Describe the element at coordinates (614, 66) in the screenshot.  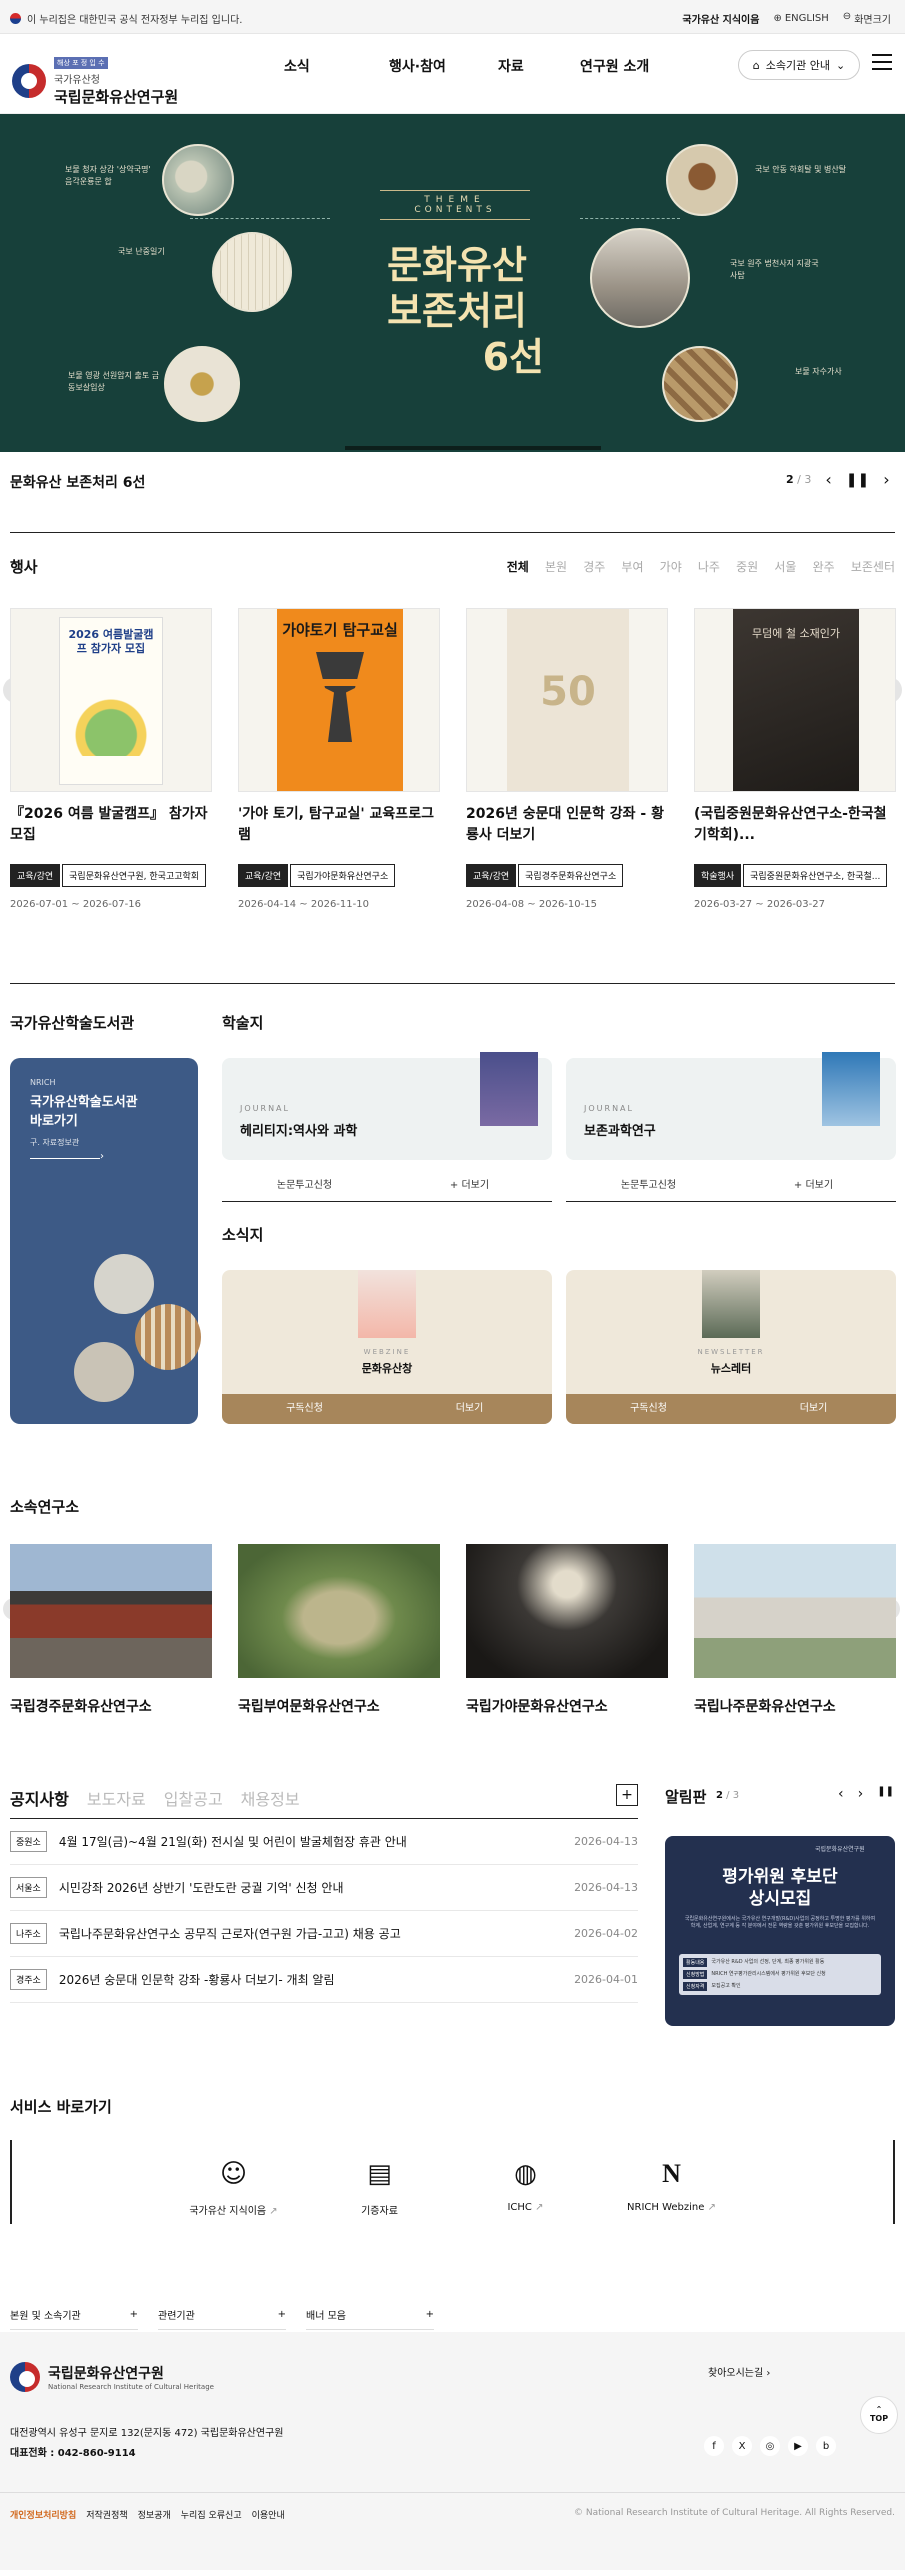
I see `nav-about: 연구원 소개` at that location.